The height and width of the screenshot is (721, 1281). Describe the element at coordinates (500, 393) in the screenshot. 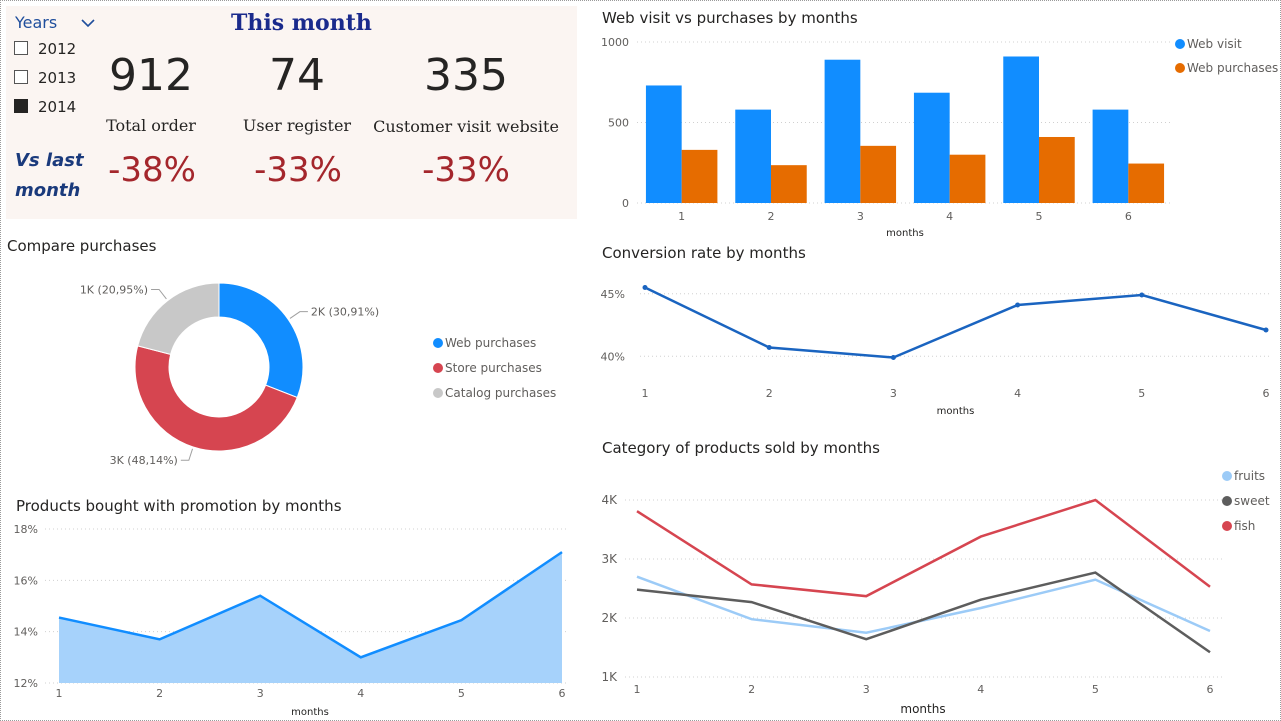

I see `legend-label: Catalog purchases` at that location.